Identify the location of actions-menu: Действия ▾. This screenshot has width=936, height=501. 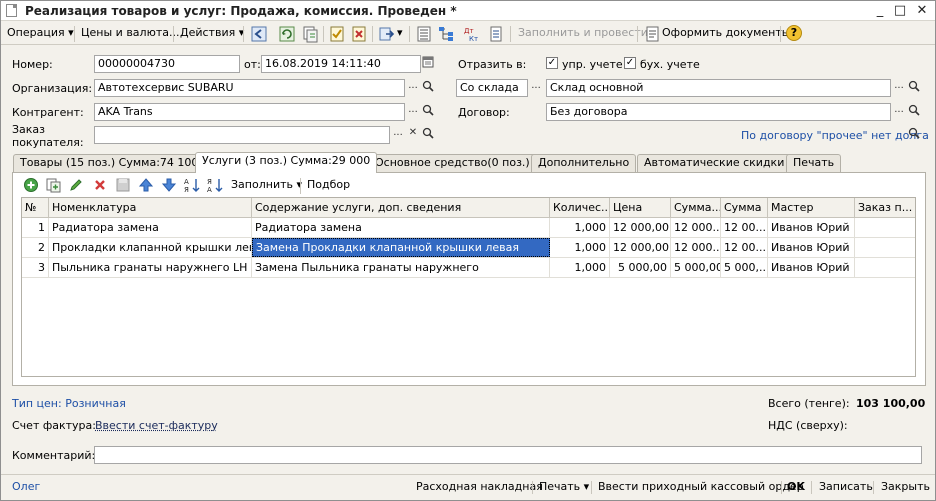
(212, 34).